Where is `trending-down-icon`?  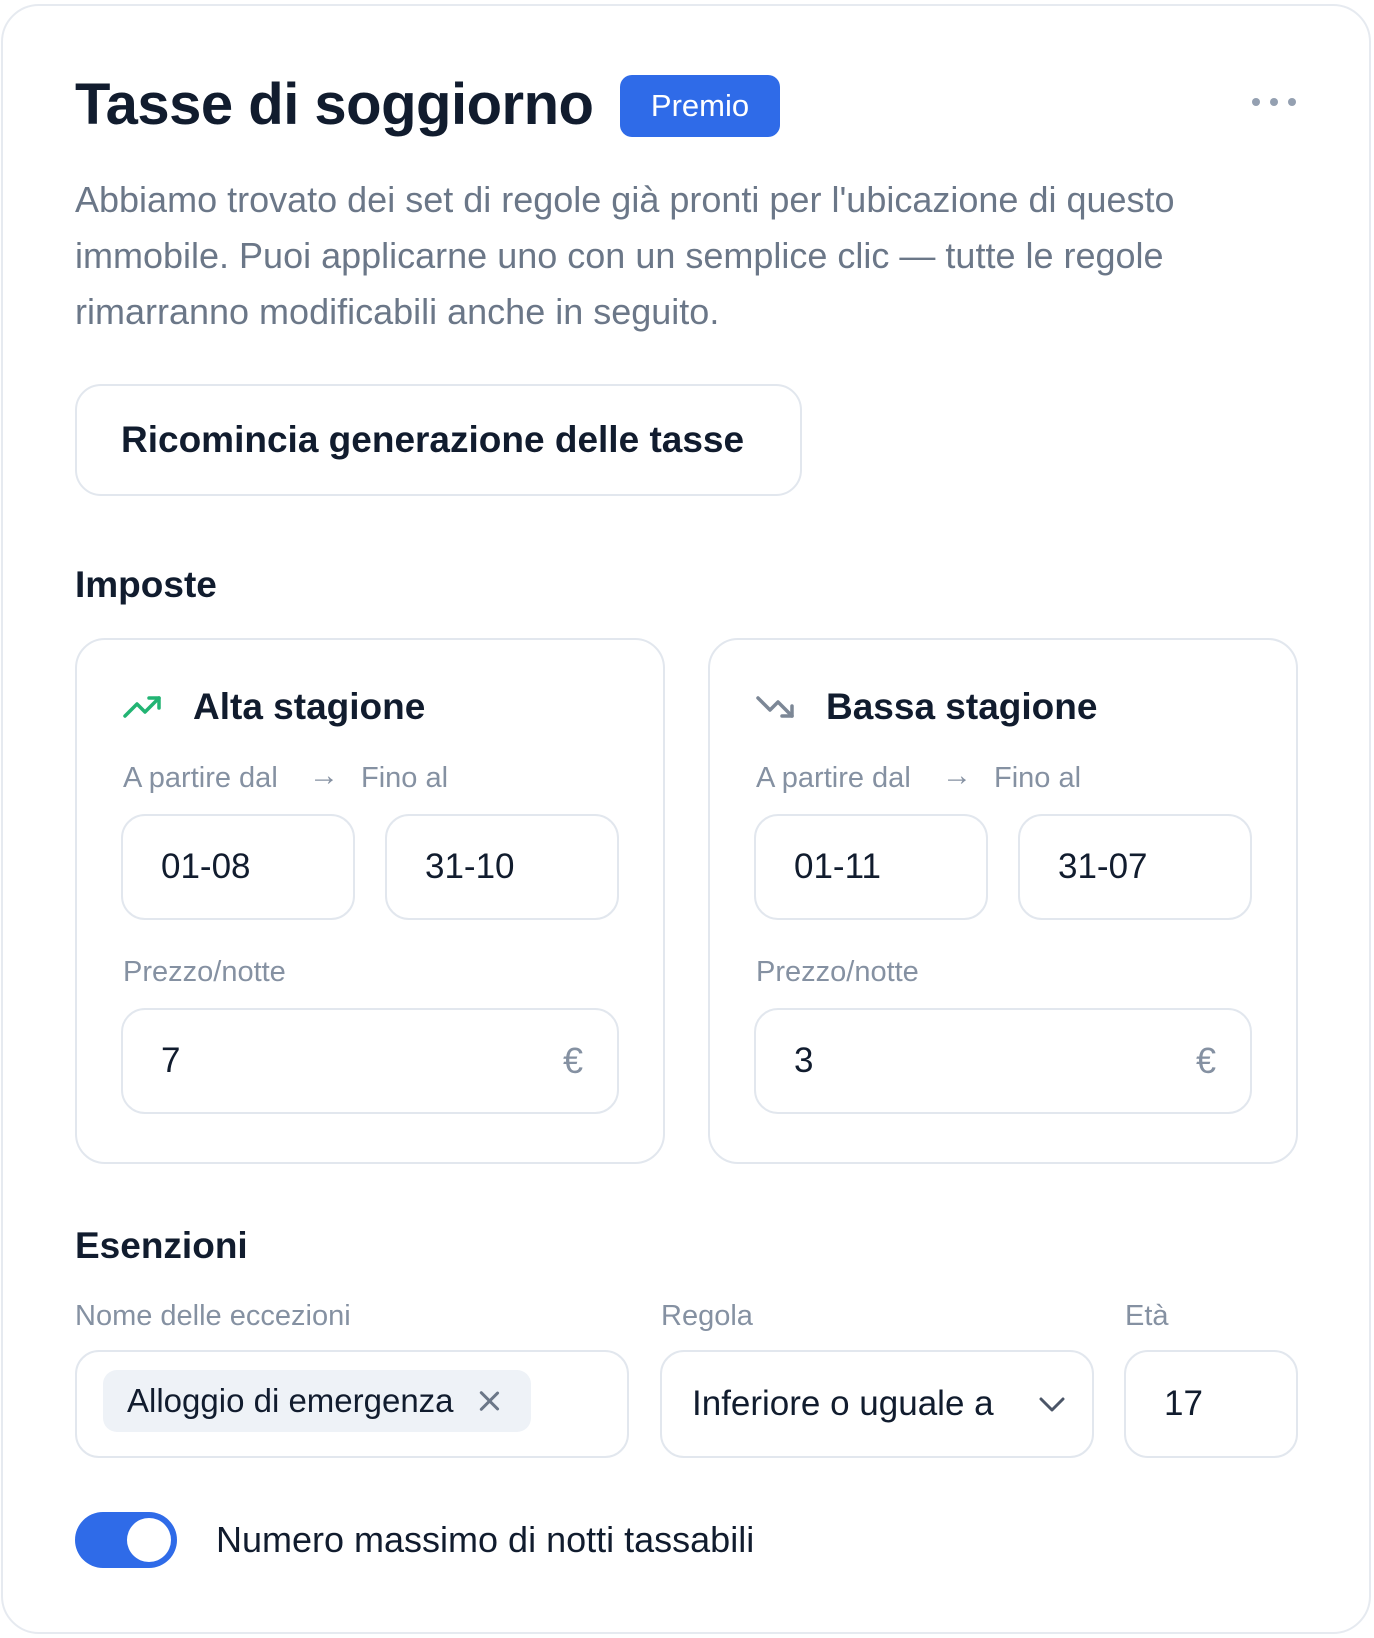 trending-down-icon is located at coordinates (775, 707).